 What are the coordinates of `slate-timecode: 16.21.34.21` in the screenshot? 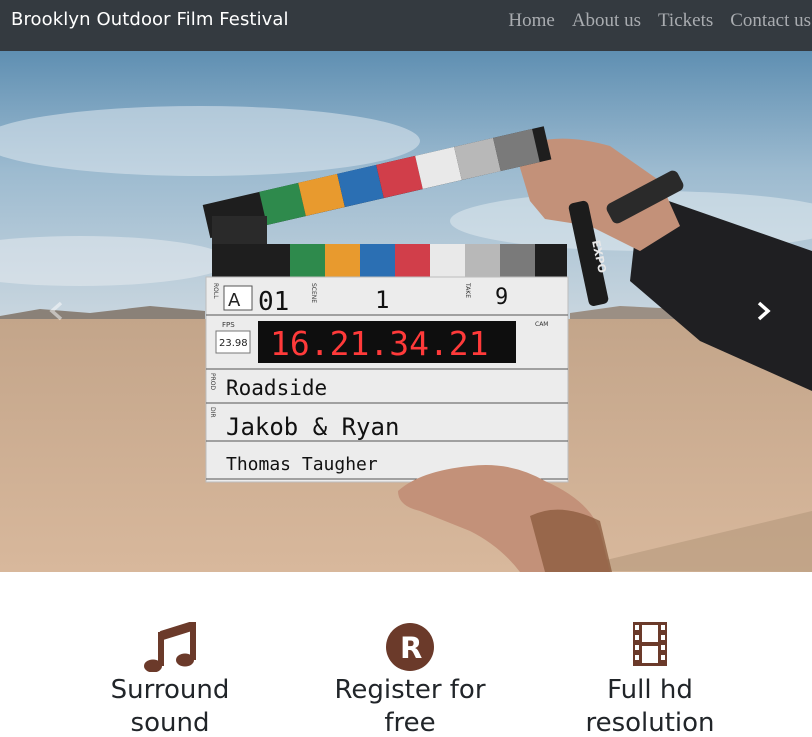 It's located at (379, 343).